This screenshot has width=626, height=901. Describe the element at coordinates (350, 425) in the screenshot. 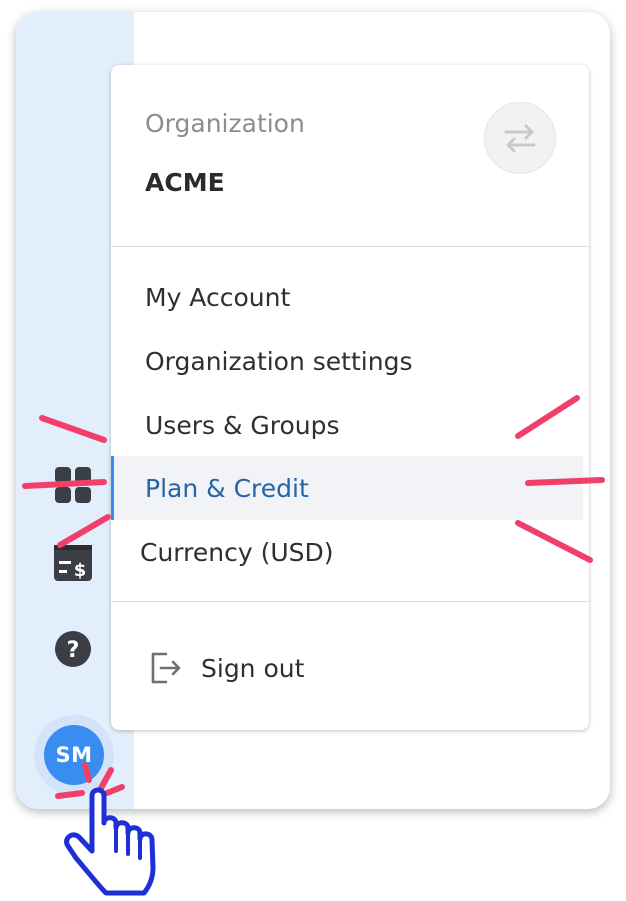

I see `menu-item-users-groups: Users & Groups` at that location.